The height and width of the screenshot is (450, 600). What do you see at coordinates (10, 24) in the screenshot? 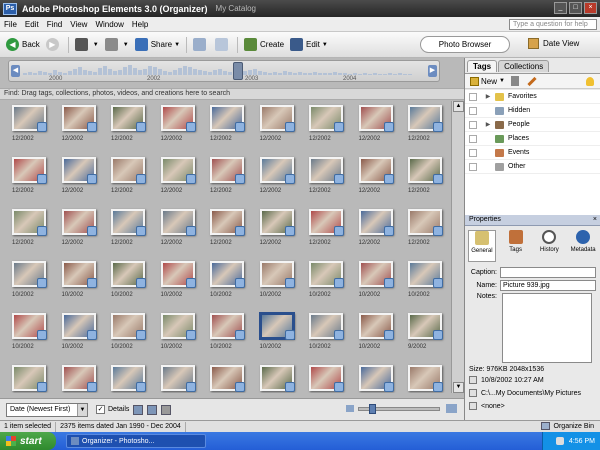
I see `menu-file: File` at bounding box center [10, 24].